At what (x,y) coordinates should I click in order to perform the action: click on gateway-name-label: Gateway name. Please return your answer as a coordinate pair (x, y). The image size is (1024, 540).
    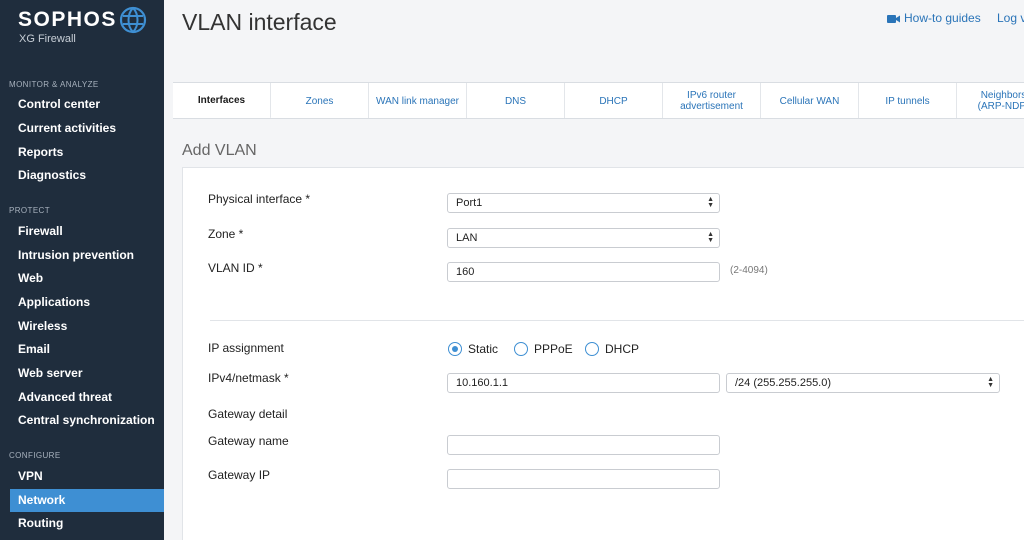
    Looking at the image, I should click on (248, 441).